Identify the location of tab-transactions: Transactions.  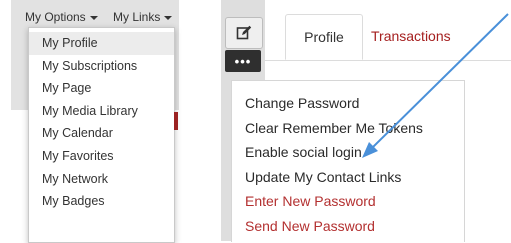
(411, 37).